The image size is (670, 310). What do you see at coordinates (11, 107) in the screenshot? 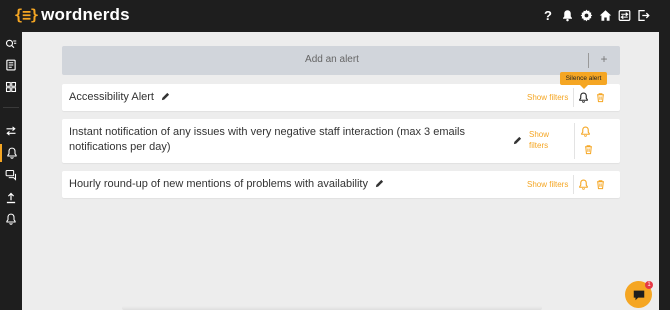
I see `sidebar-divider` at bounding box center [11, 107].